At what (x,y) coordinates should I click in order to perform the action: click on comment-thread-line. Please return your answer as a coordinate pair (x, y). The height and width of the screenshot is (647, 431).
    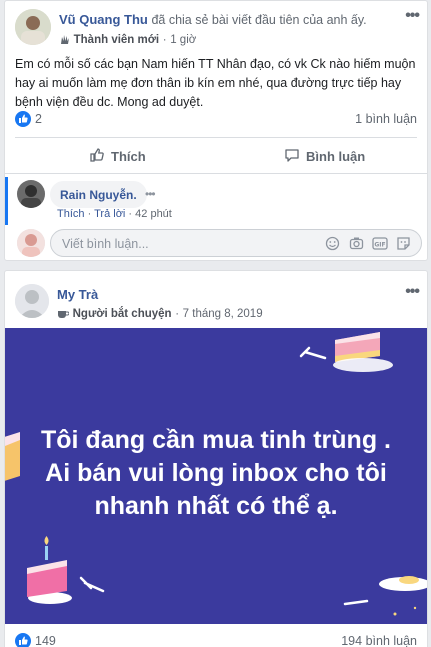
    Looking at the image, I should click on (6, 201).